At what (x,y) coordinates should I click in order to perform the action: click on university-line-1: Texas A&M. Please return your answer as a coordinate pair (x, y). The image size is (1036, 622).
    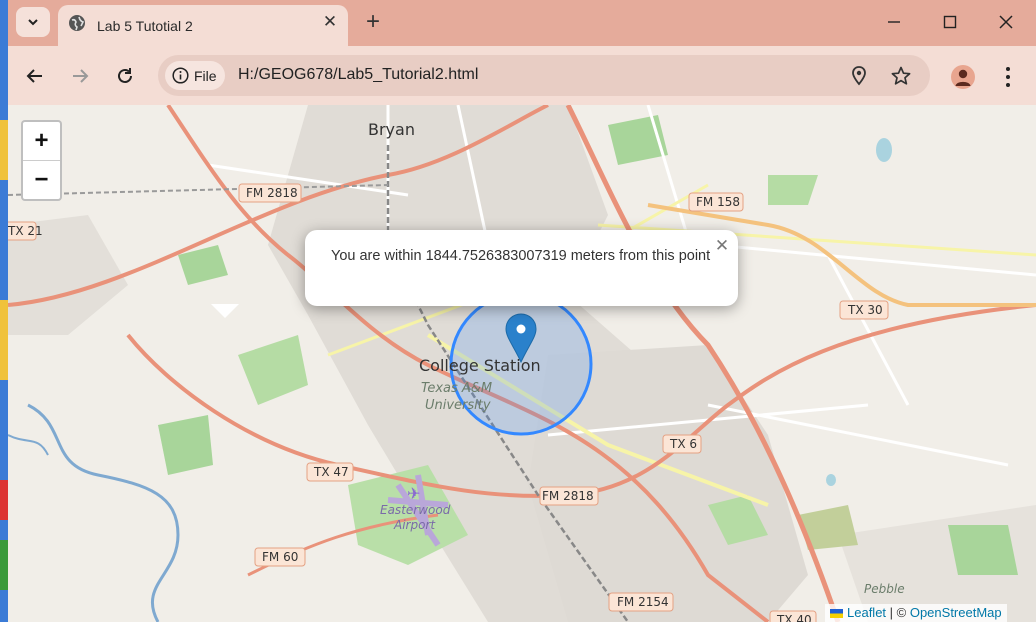
    Looking at the image, I should click on (456, 388).